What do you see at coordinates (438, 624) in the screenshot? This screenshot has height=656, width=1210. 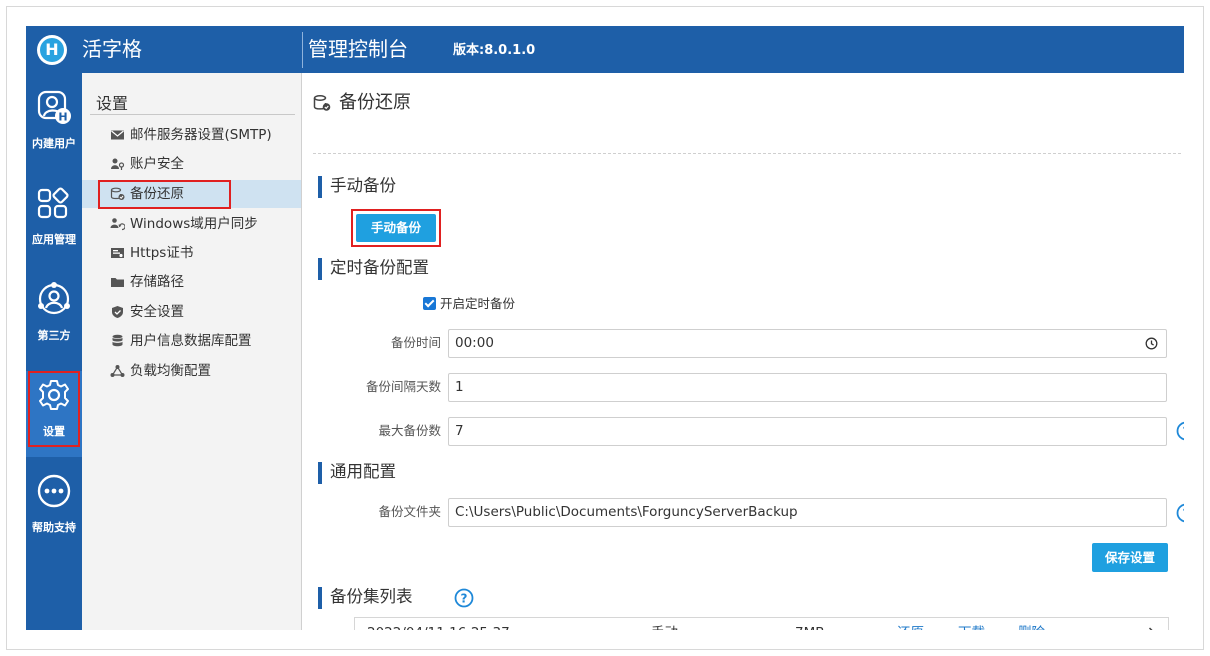 I see `backup-datetime: 2022/04/11 16:25:37` at bounding box center [438, 624].